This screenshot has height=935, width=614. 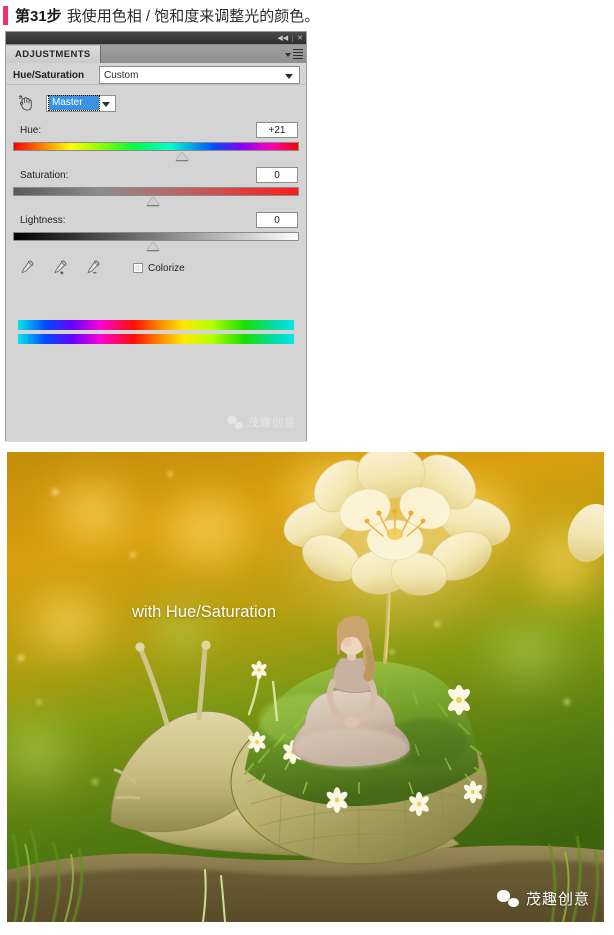 I want to click on panel-tabstrip: ADJUSTMENTS, so click(x=156, y=53).